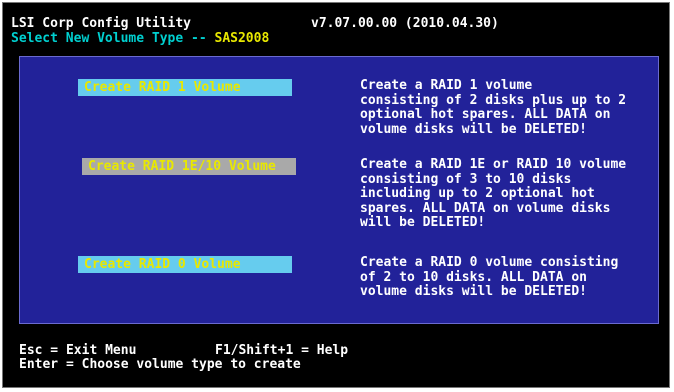 The height and width of the screenshot is (392, 674). I want to click on app-title: LSI Corp Config Utility, so click(101, 23).